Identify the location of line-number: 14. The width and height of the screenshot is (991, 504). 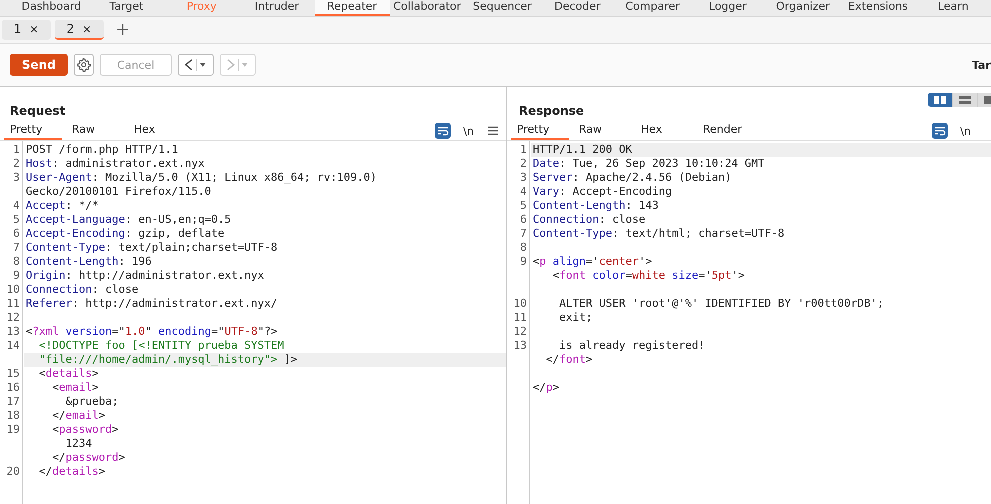
(13, 345).